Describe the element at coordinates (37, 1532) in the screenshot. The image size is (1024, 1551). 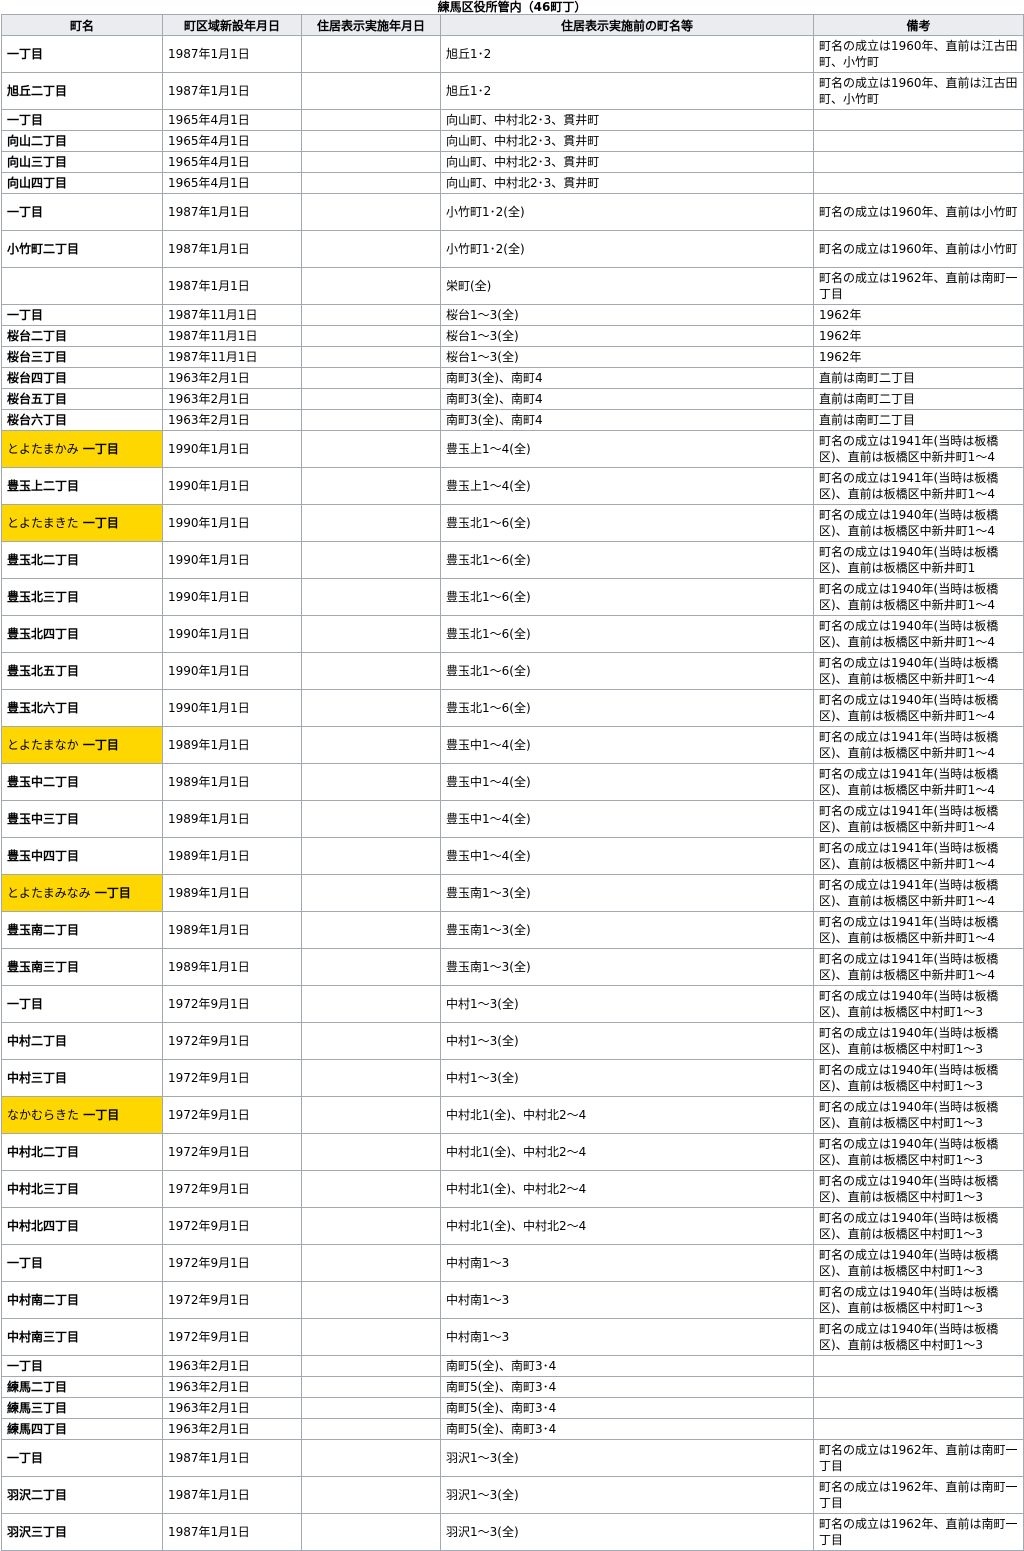
I see `town-name-text: 羽沢三丁目` at that location.